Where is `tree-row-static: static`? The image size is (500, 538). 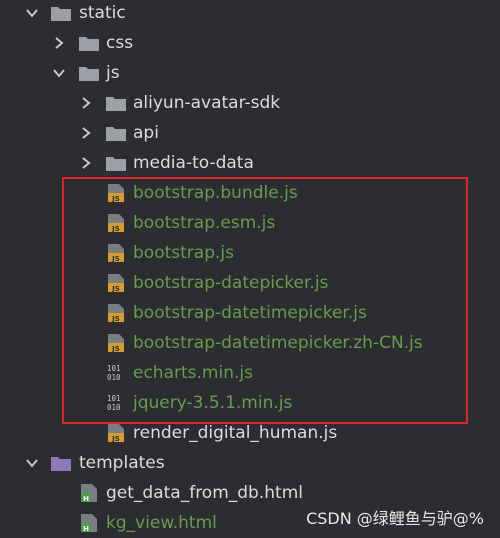
tree-row-static: static is located at coordinates (250, 14).